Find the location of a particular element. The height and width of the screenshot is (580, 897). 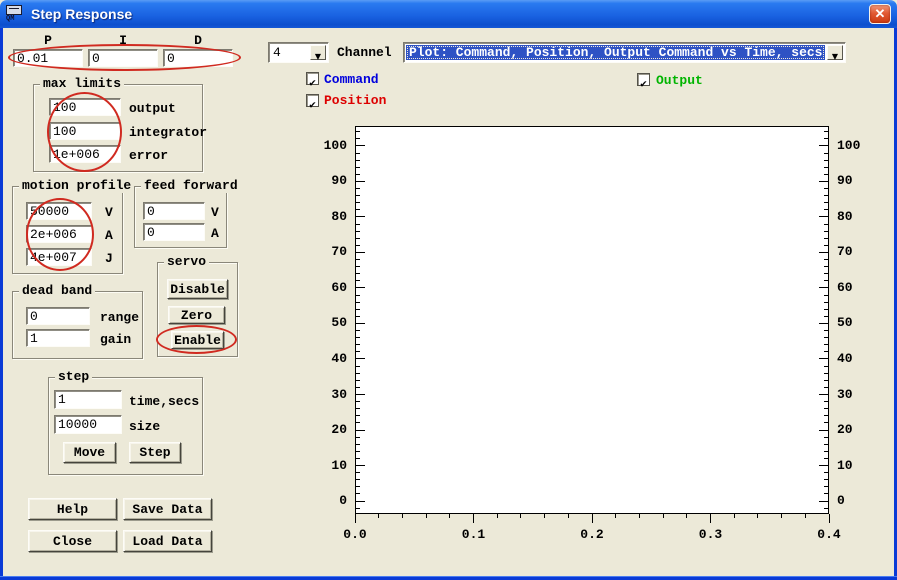

title-bar: QM Step Response ✕ is located at coordinates (448, 14).